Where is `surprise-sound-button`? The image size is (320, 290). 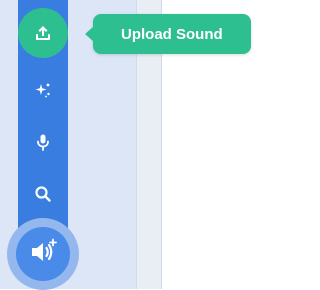 surprise-sound-button is located at coordinates (43, 90).